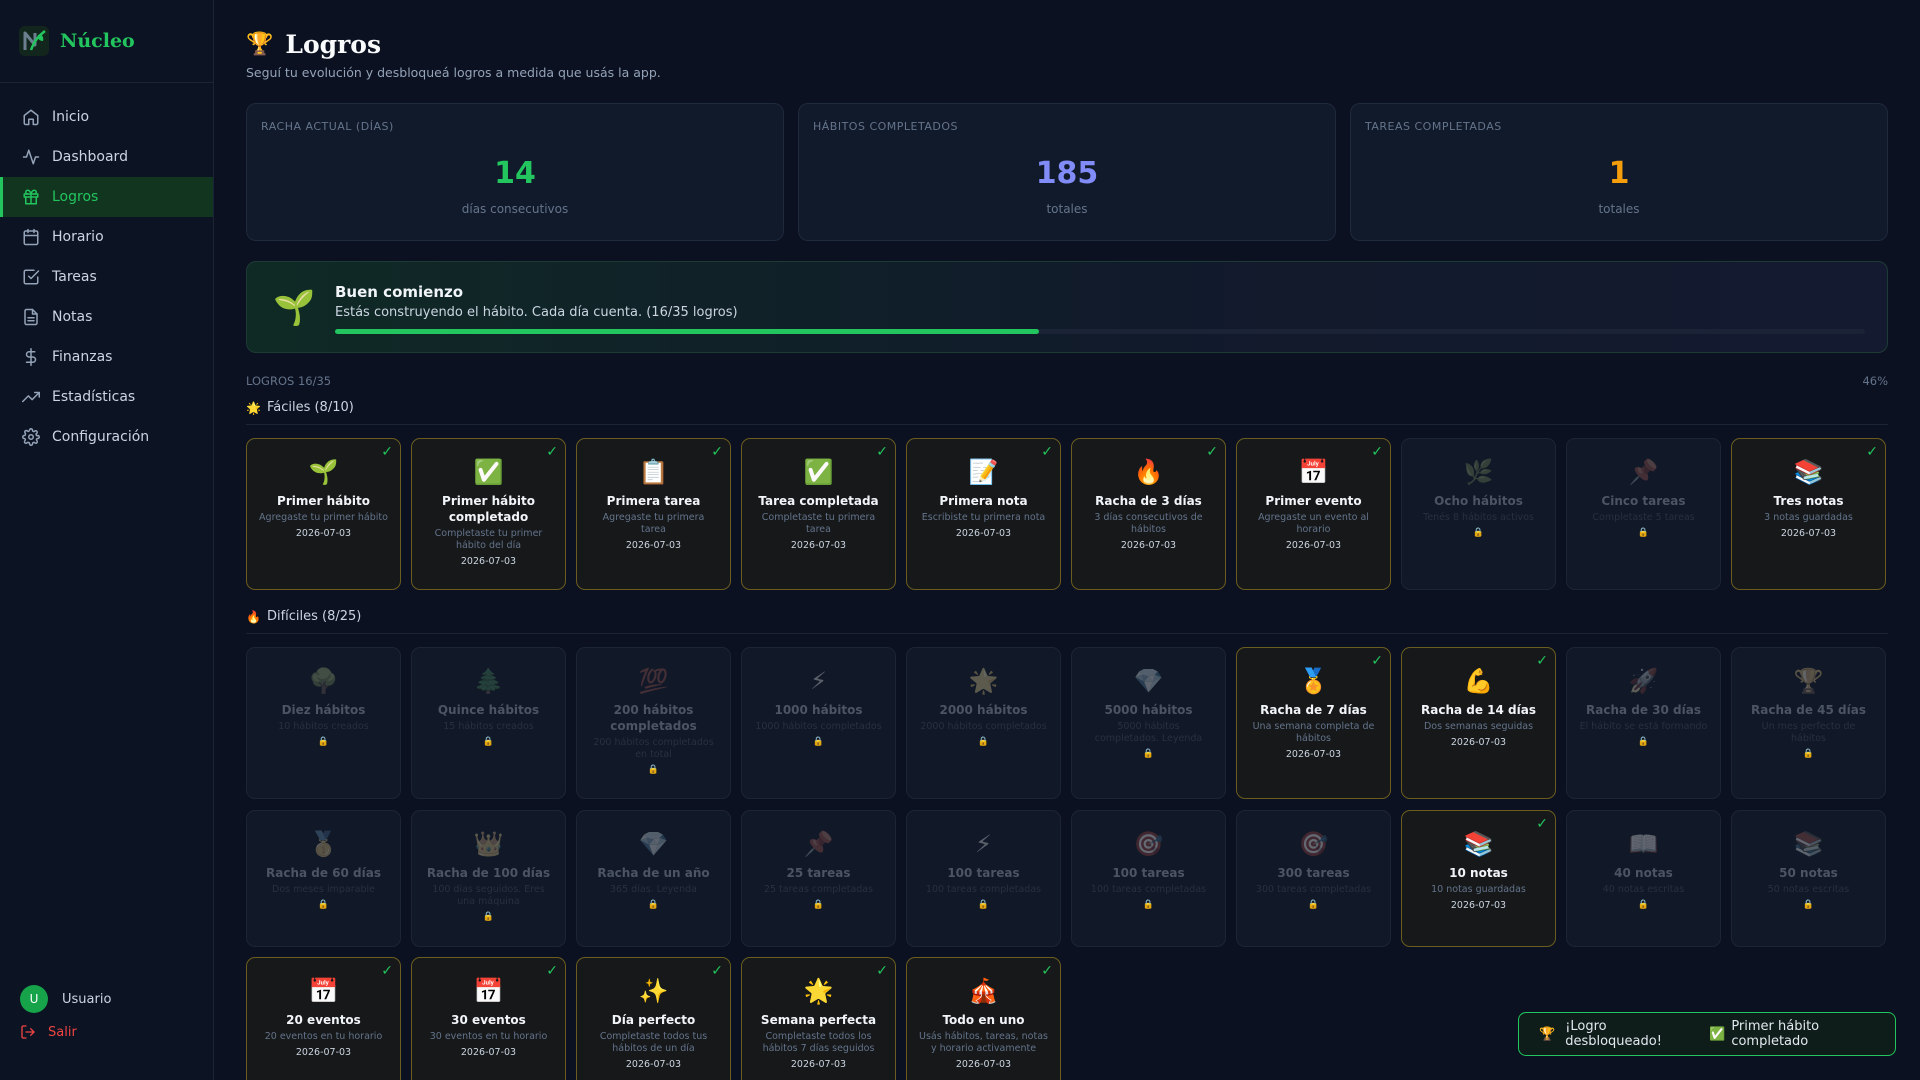 Image resolution: width=1920 pixels, height=1080 pixels. I want to click on achievement-card: ✓ 📚 Tres notas 3 notas guardadas 2026-07-03, so click(1808, 514).